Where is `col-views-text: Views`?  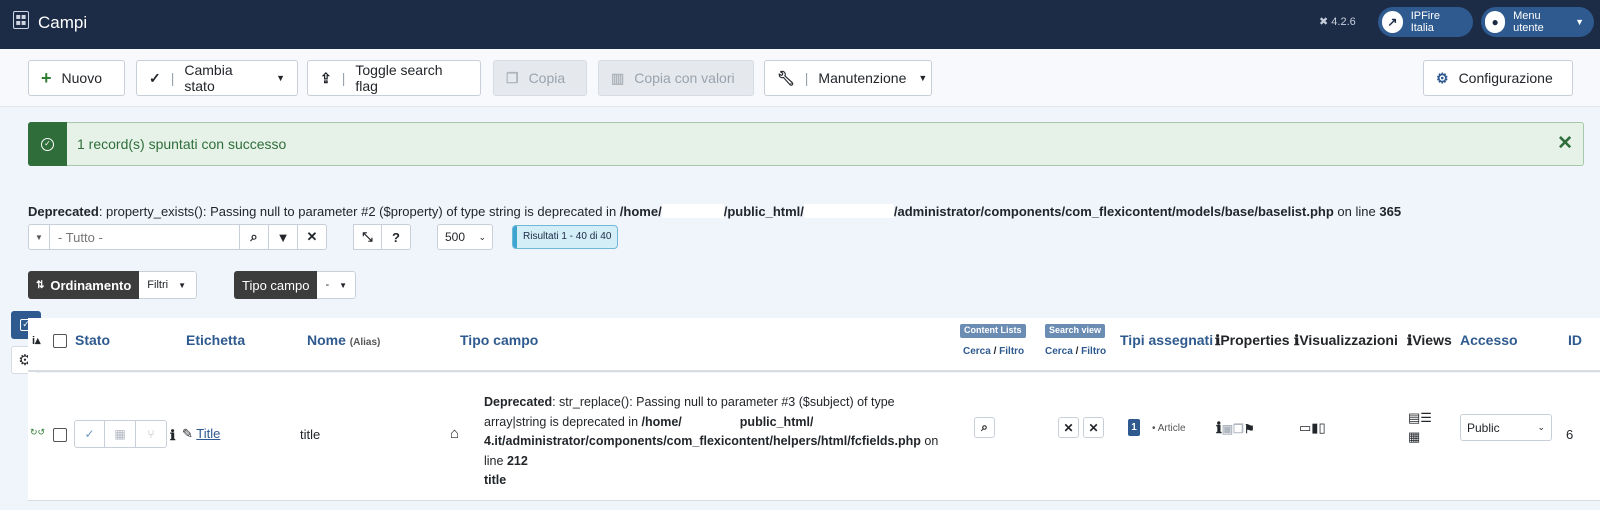 col-views-text: Views is located at coordinates (1432, 340).